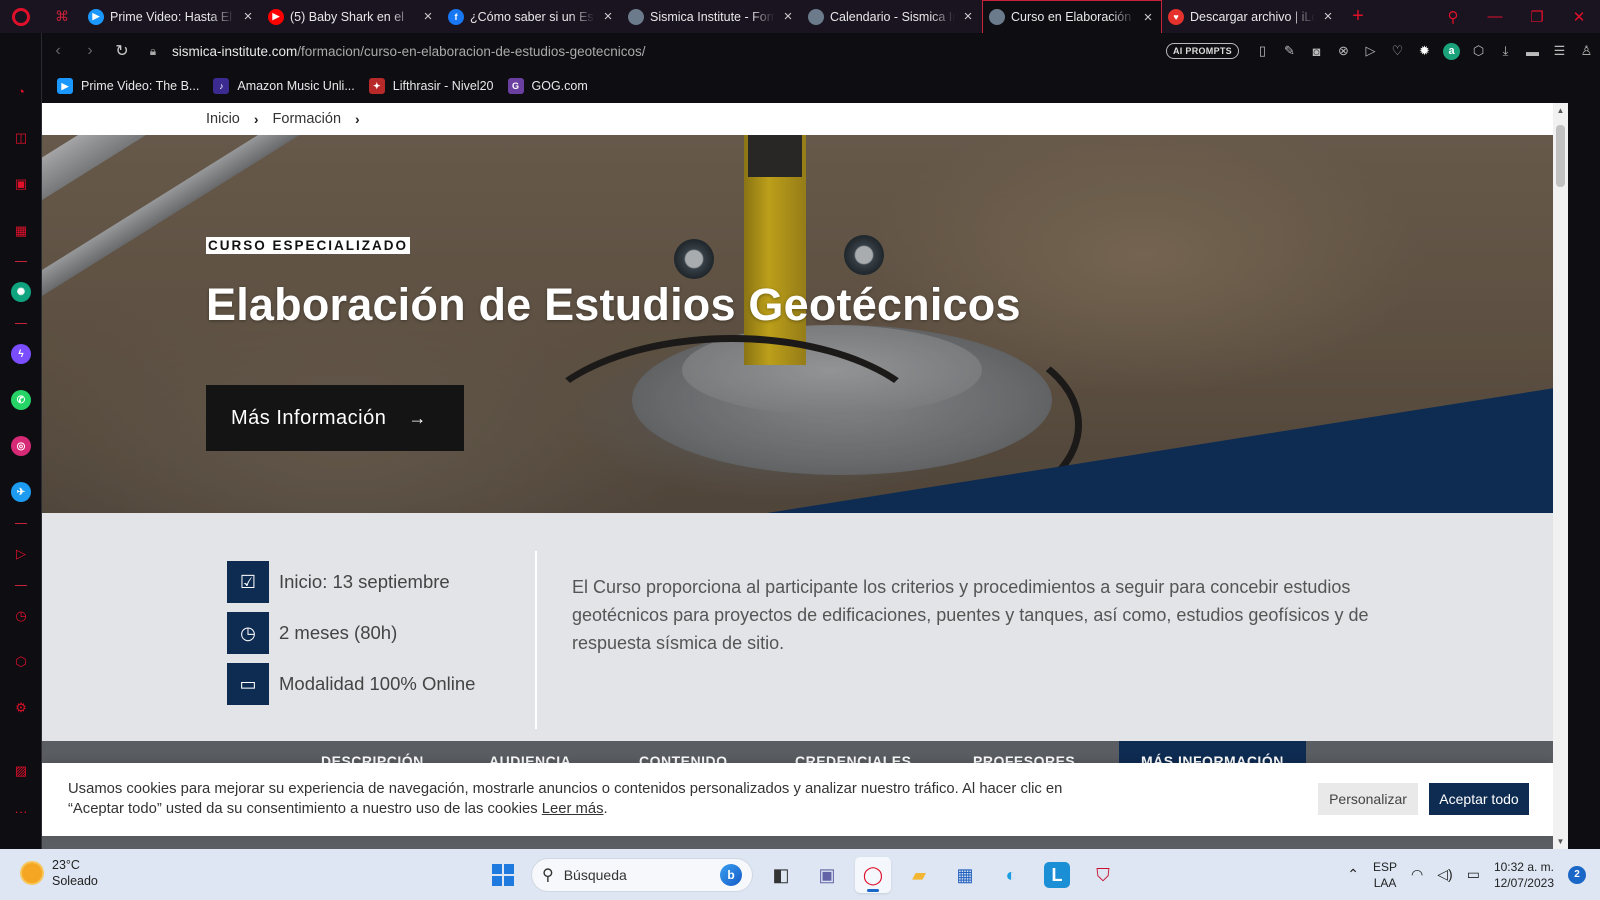 The height and width of the screenshot is (900, 1600). What do you see at coordinates (21, 492) in the screenshot?
I see `twitter-icon: ✈` at bounding box center [21, 492].